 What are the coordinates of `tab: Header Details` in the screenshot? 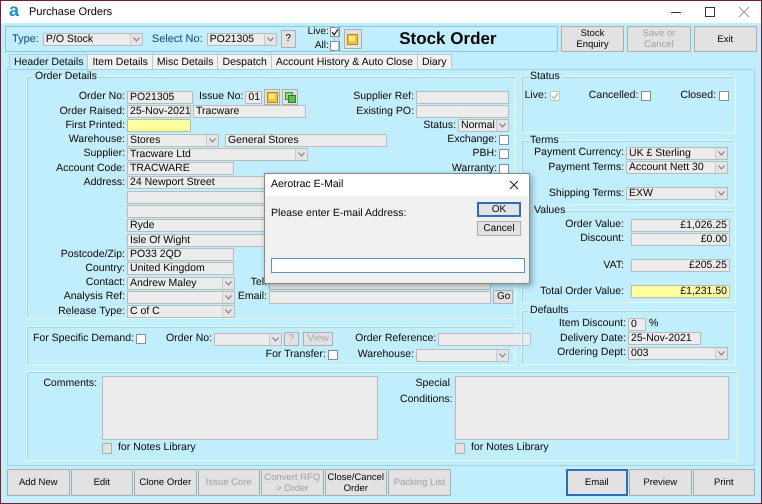 It's located at (48, 61).